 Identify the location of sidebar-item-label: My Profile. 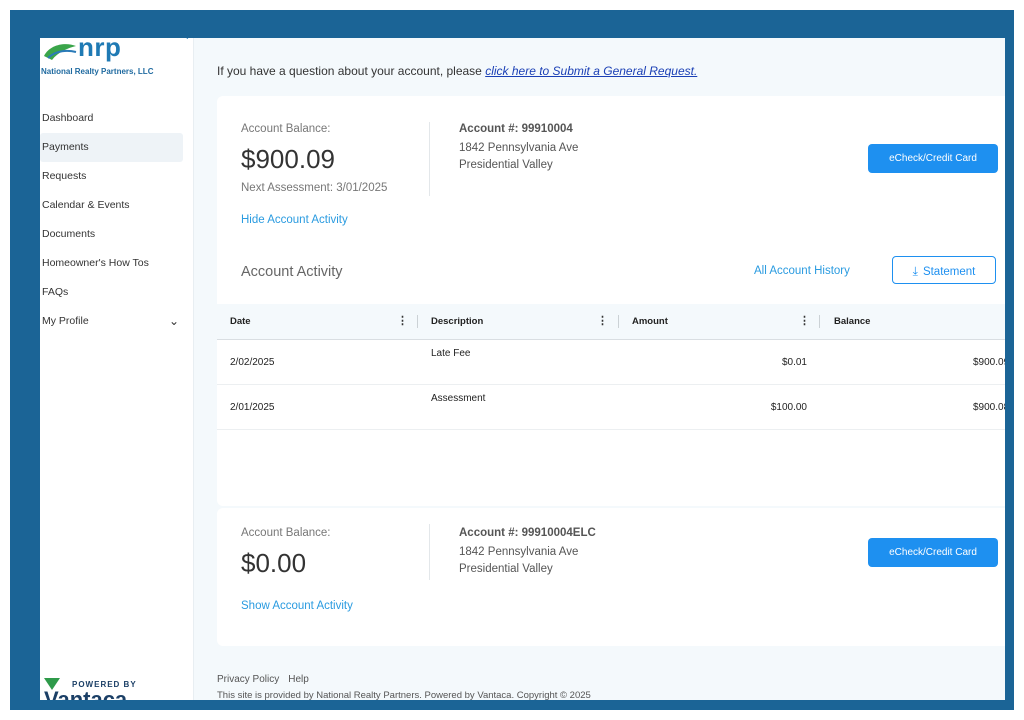
(65, 321).